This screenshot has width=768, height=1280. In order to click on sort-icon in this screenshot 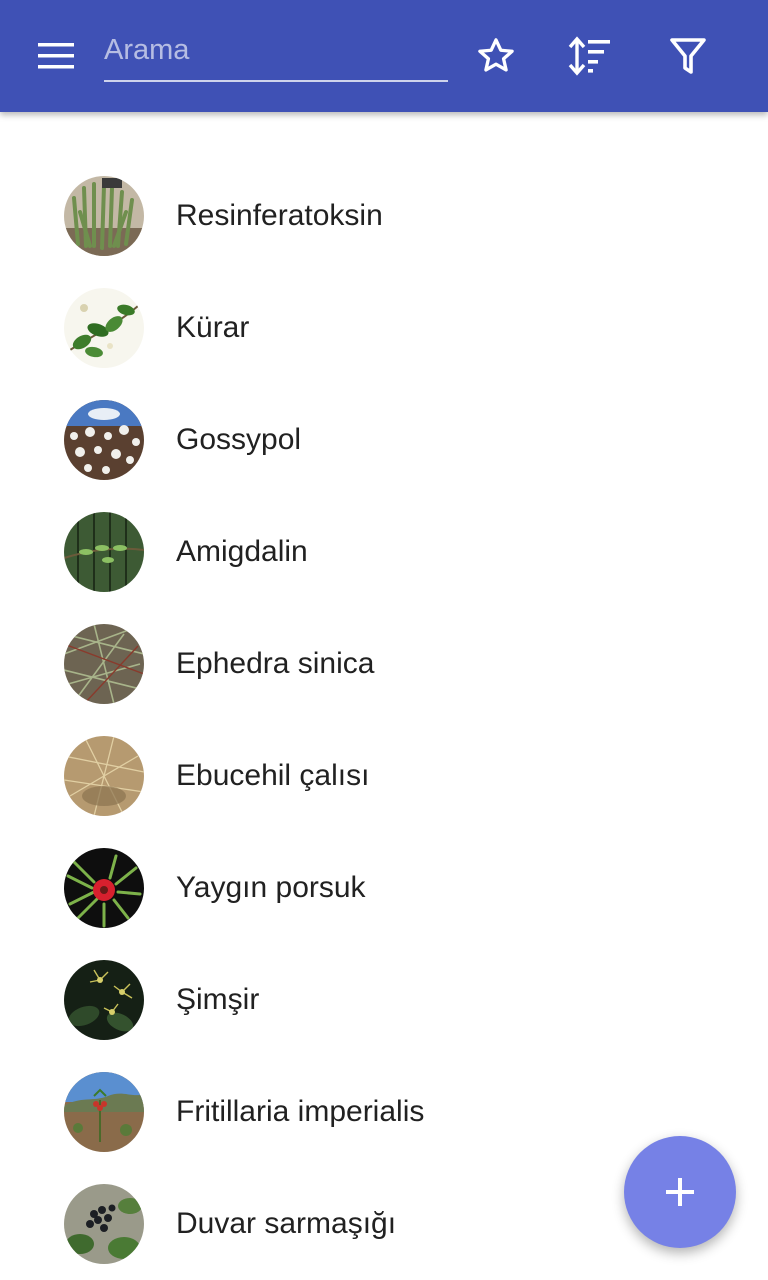, I will do `click(589, 56)`.